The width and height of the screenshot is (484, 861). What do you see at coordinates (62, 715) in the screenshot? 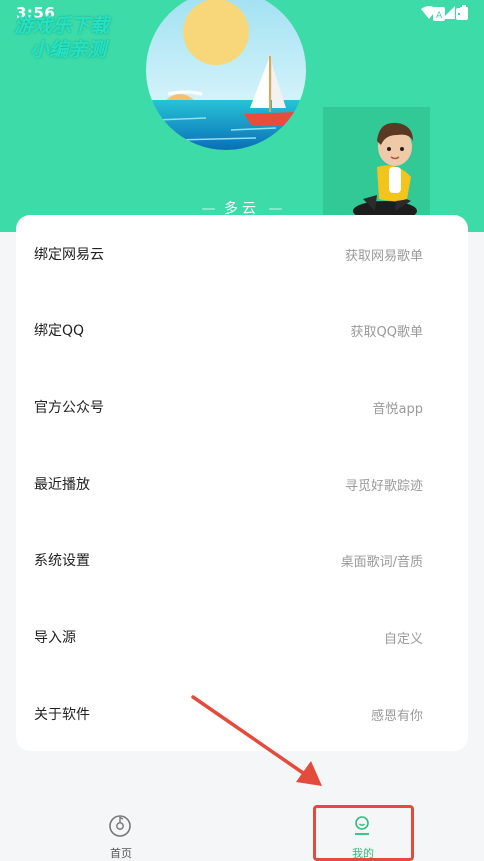
I see `menu-item-label: 关于软件` at bounding box center [62, 715].